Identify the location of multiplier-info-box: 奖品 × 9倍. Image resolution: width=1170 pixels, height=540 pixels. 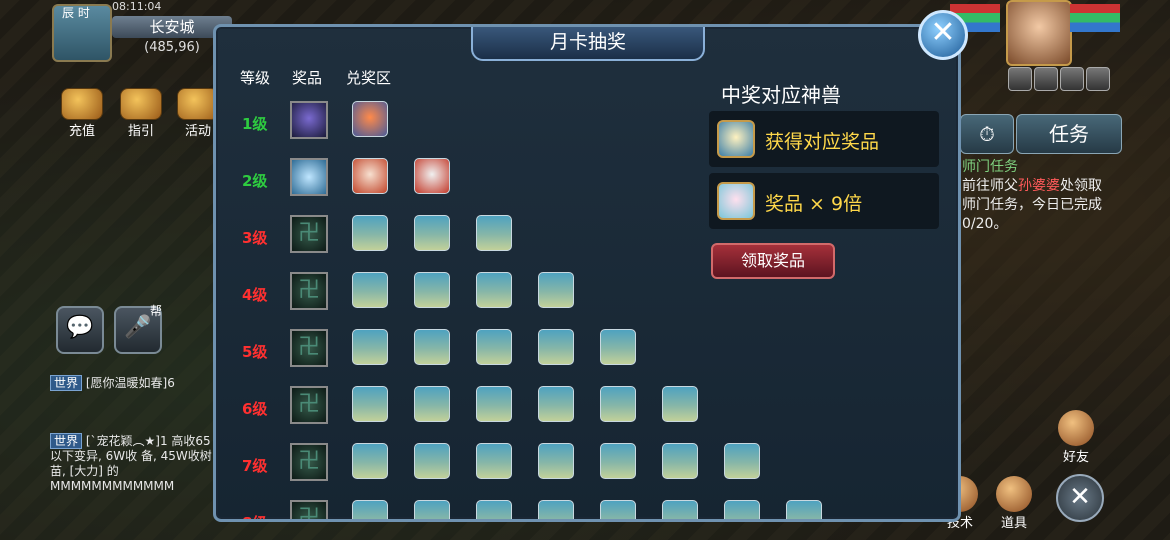
(824, 201).